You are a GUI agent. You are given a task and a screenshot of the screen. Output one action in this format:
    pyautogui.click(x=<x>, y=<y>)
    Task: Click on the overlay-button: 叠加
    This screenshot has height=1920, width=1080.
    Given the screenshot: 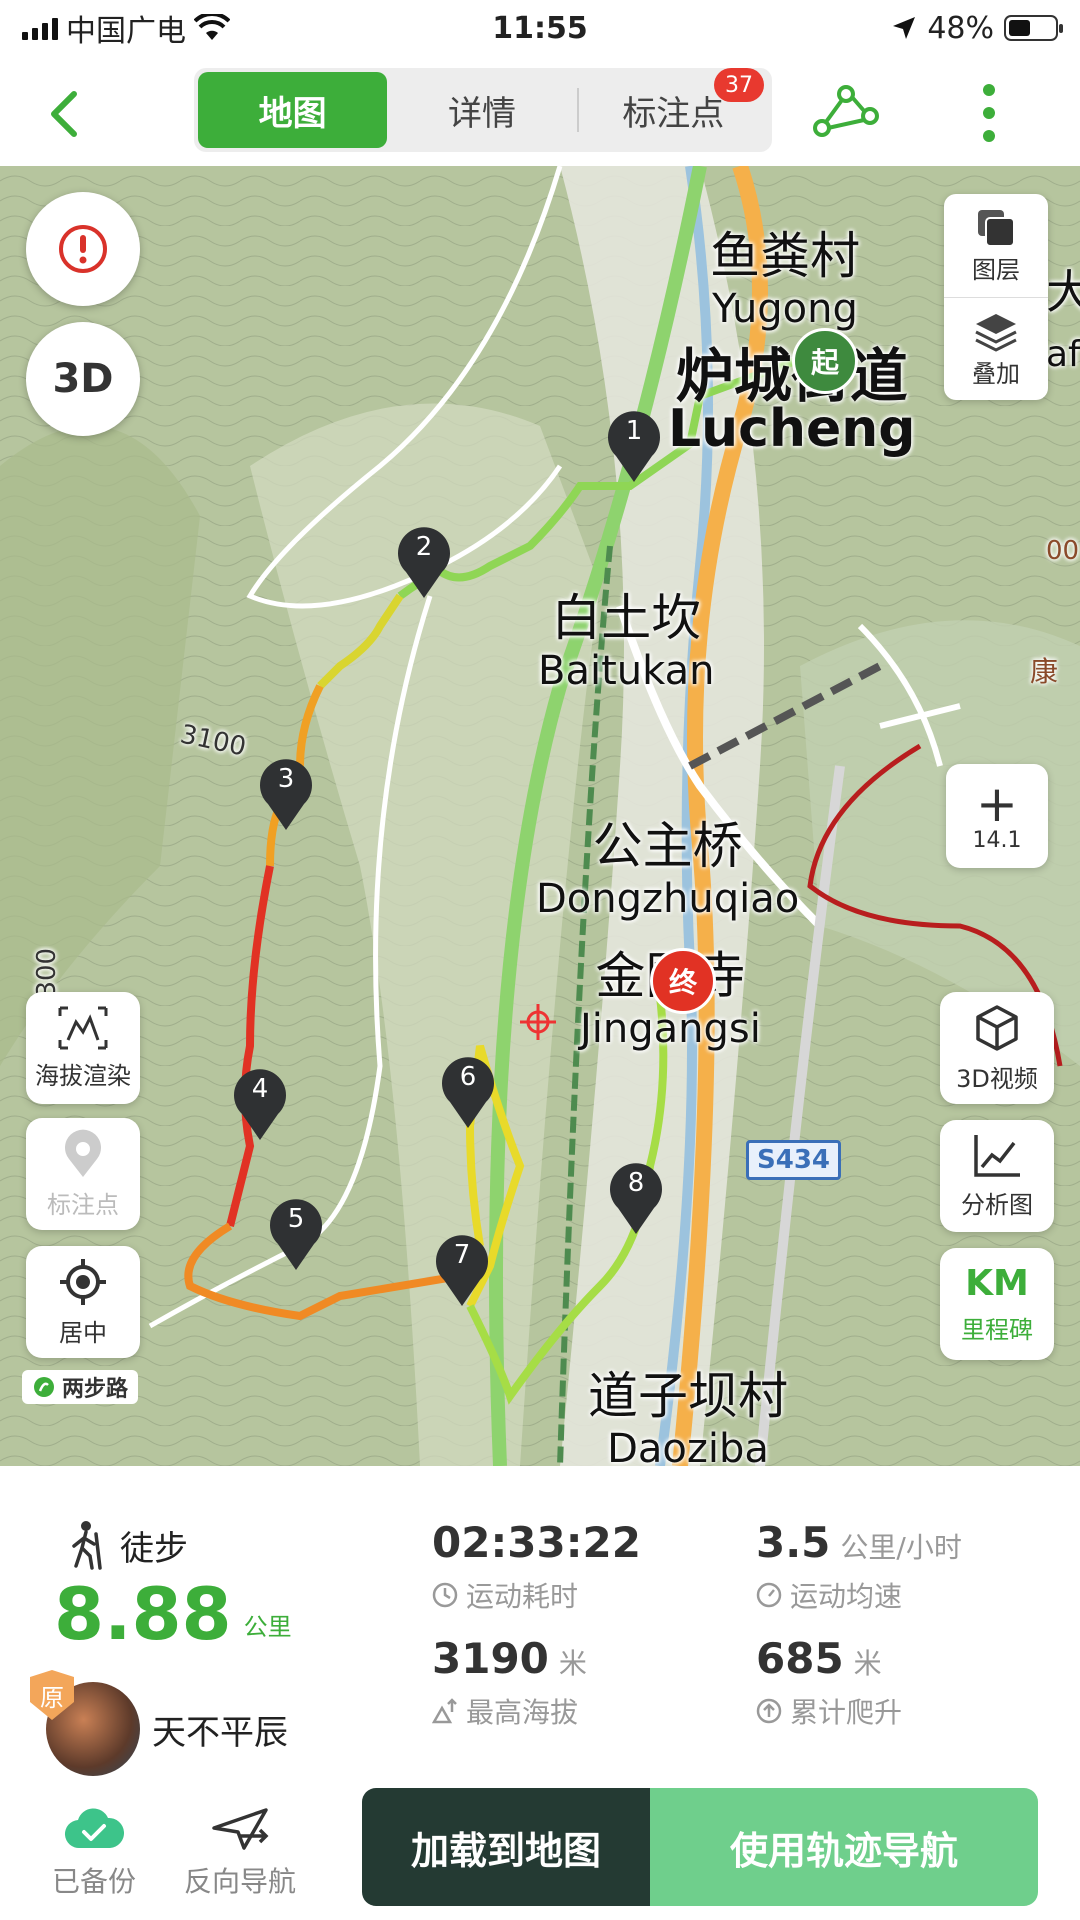 What is the action you would take?
    pyautogui.click(x=996, y=348)
    